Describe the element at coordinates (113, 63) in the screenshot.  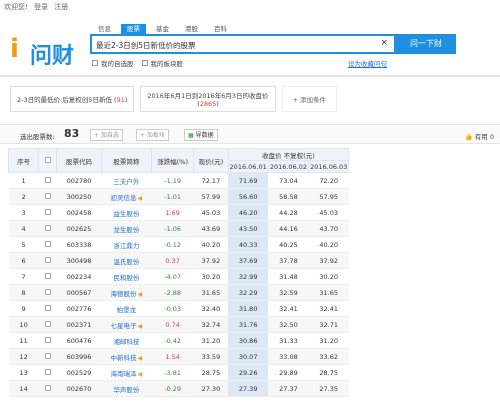
I see `my-stocks-option: 我的自选股` at that location.